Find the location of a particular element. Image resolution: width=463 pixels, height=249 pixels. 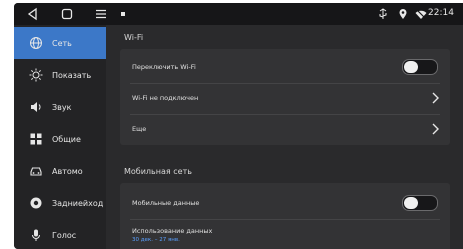

data-usage-period: 30 дек. – 27 янв. is located at coordinates (156, 240).